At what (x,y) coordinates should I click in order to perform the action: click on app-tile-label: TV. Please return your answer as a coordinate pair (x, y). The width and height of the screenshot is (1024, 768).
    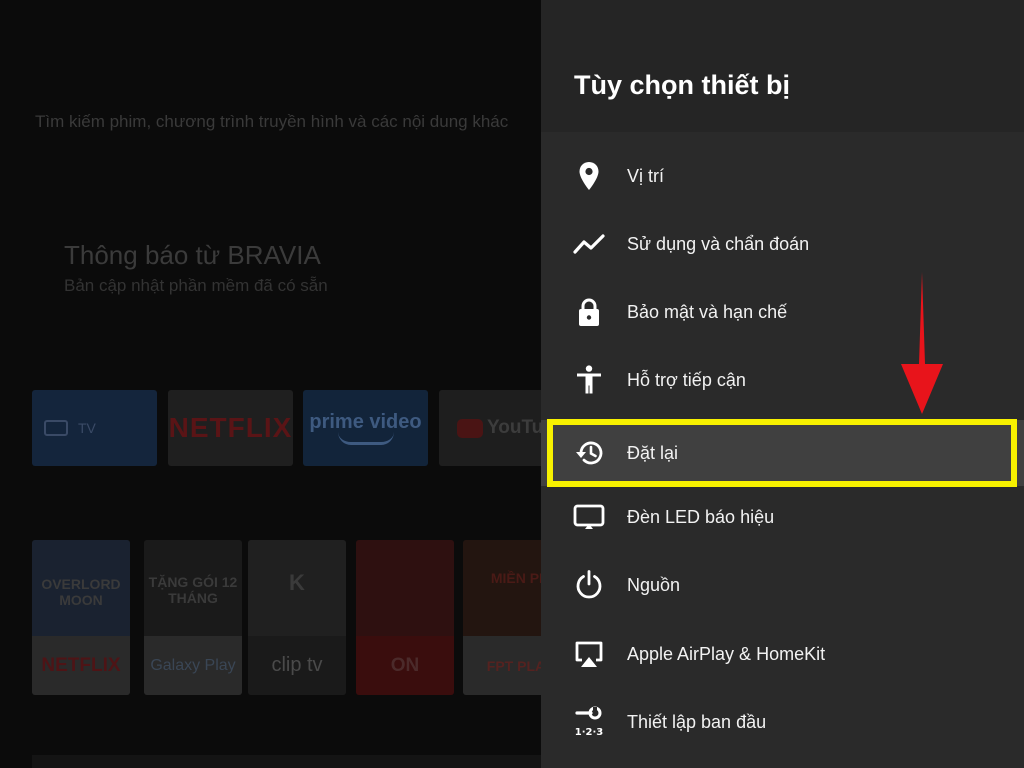
    Looking at the image, I should click on (87, 428).